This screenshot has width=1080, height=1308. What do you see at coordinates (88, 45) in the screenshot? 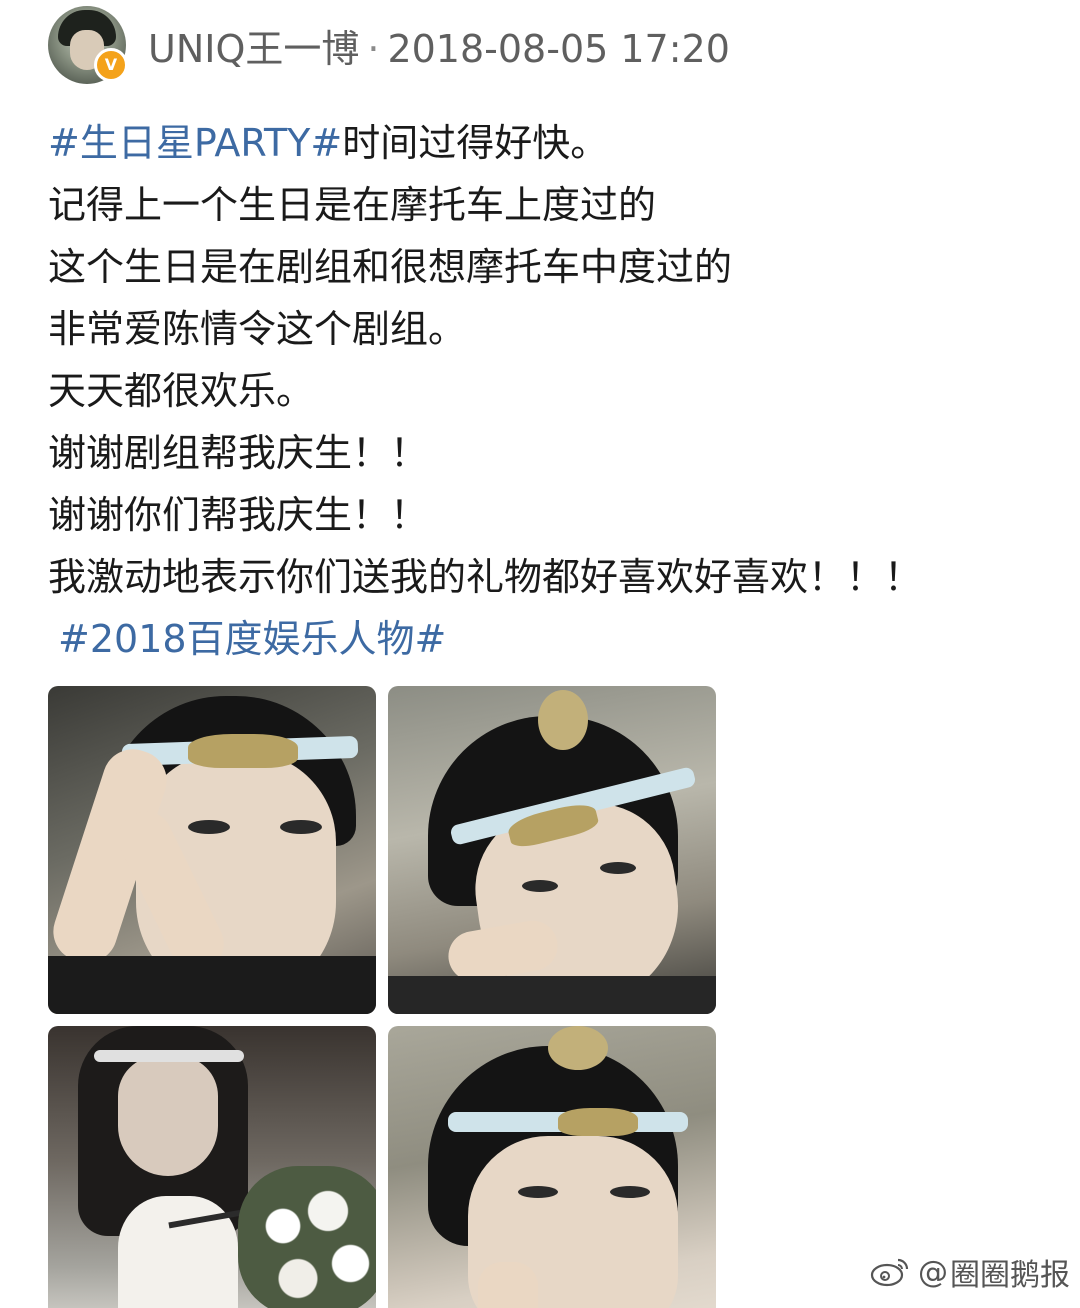
I see `avatar: V` at bounding box center [88, 45].